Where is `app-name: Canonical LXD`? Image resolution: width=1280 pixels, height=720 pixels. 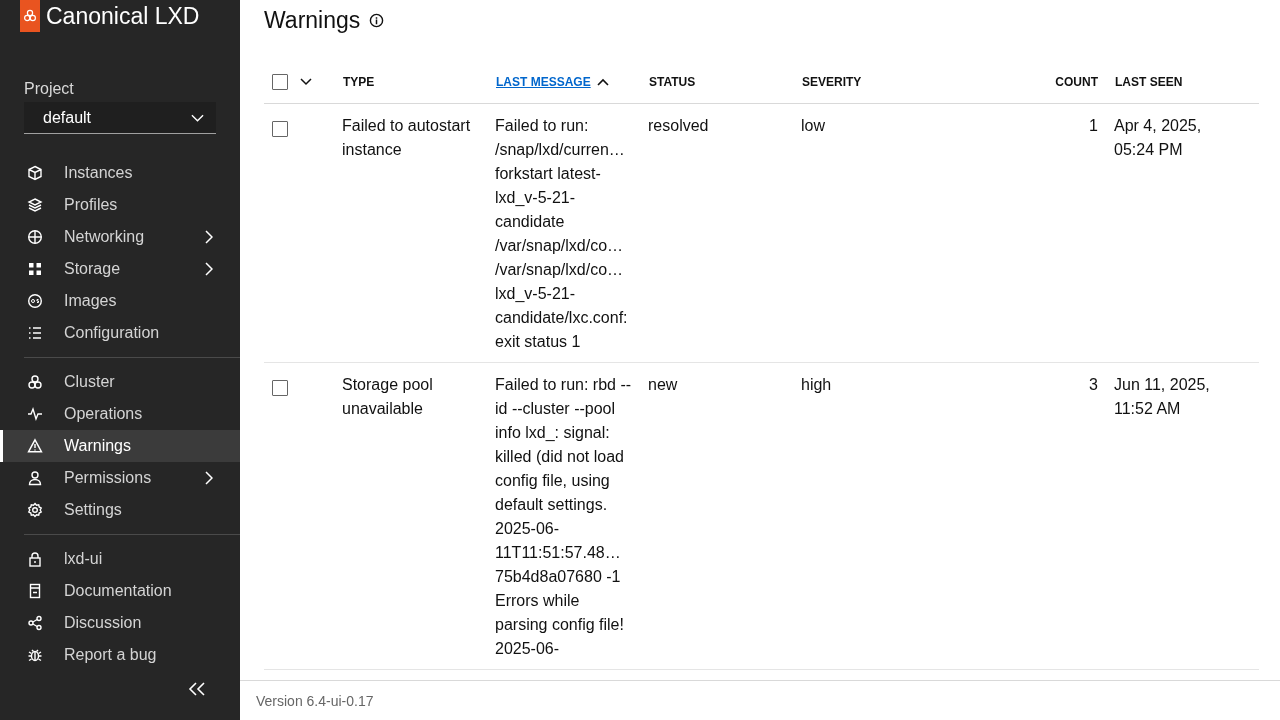 app-name: Canonical LXD is located at coordinates (123, 16).